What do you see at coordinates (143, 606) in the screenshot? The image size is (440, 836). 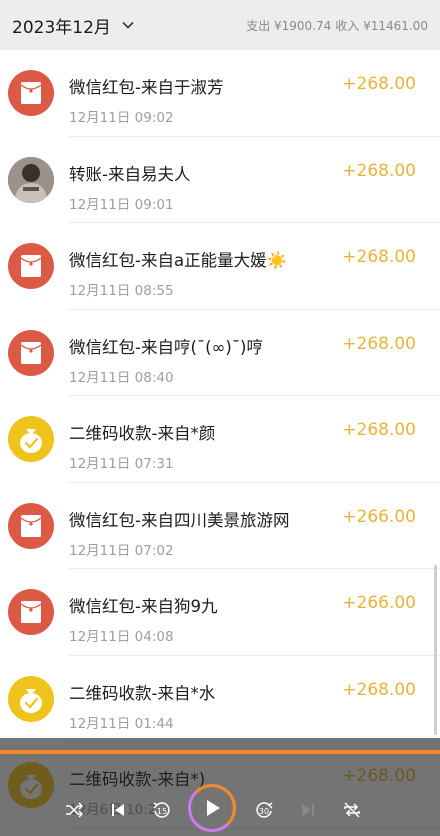 I see `transaction-title: 微信红包-来自狗9九` at bounding box center [143, 606].